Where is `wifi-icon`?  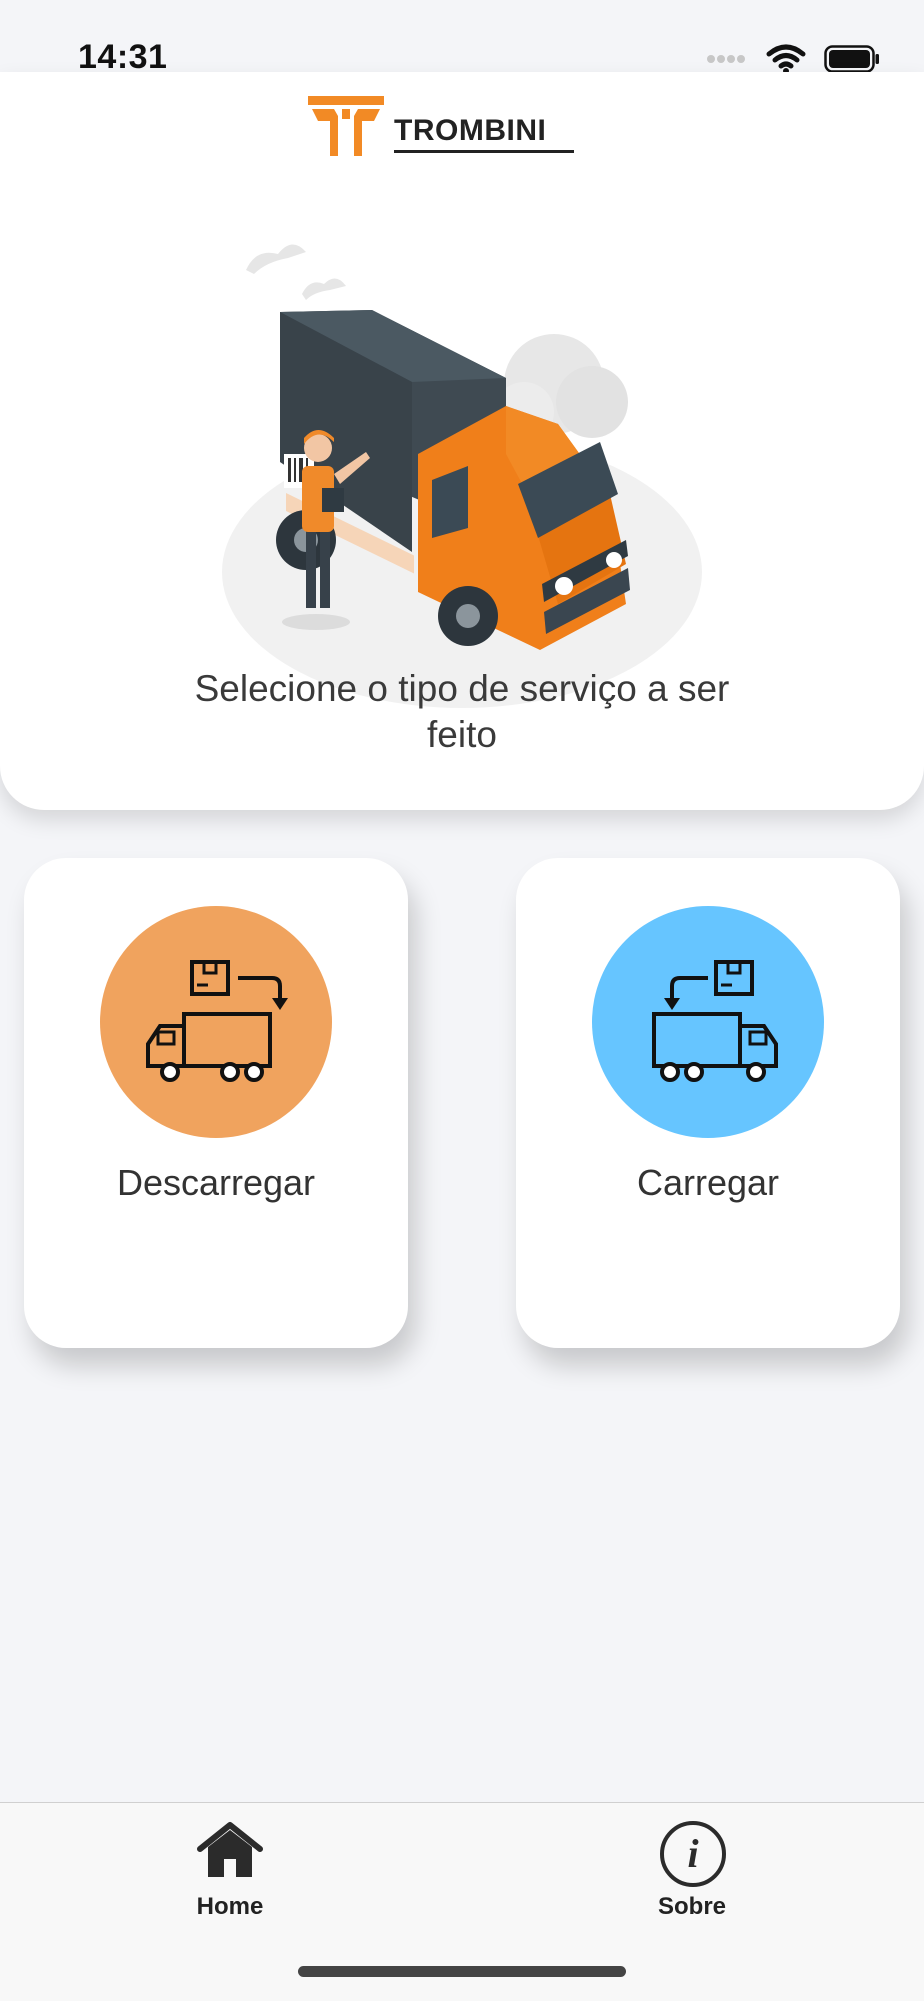
wifi-icon is located at coordinates (786, 59).